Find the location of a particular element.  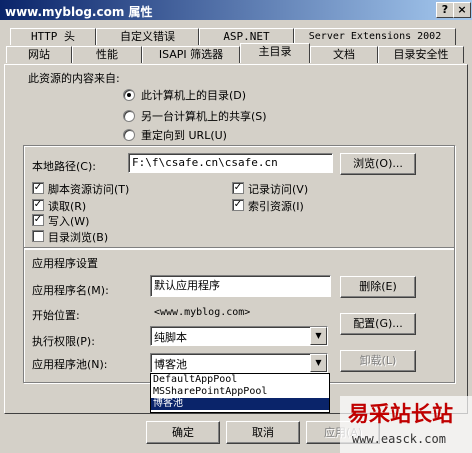

cancel-button: 取消 is located at coordinates (263, 432).